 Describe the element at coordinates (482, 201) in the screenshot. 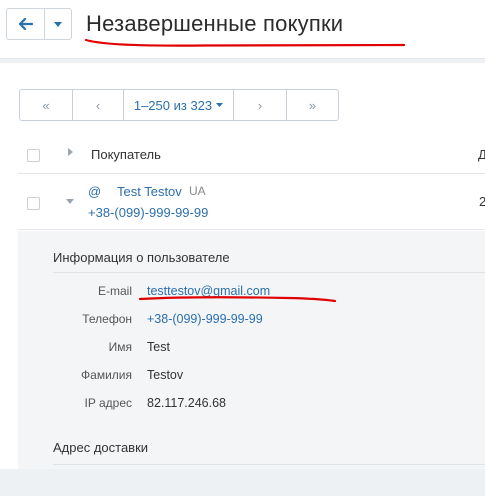

I see `row-next-column-value: 2` at that location.